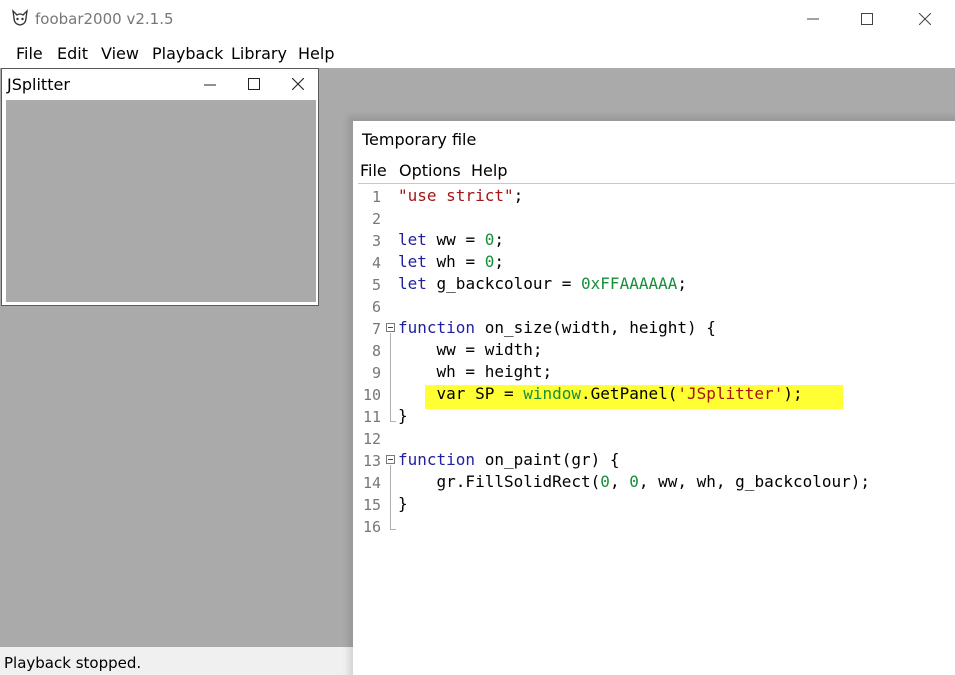  I want to click on line-number: 16, so click(371, 527).